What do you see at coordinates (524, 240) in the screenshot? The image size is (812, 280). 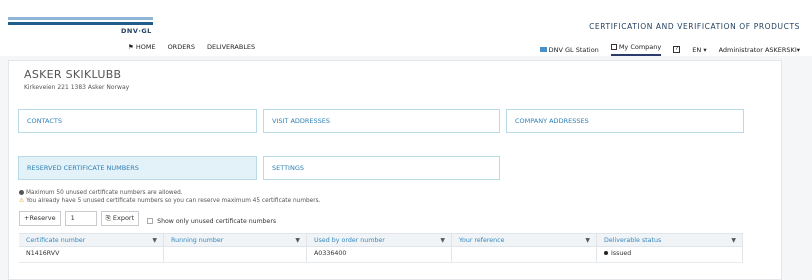 I see `column-header-your-reference: Your reference ▼` at bounding box center [524, 240].